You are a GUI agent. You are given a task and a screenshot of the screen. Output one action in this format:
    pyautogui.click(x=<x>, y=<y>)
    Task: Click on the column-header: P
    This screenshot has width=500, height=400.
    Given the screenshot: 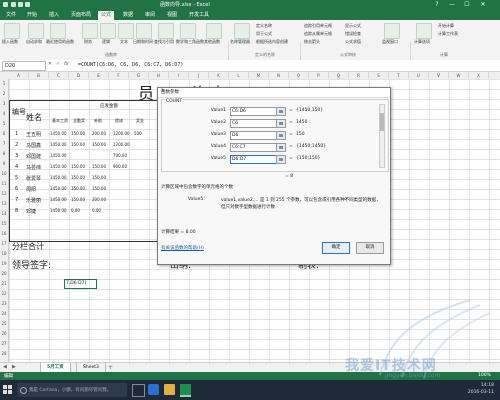 What is the action you would take?
    pyautogui.click(x=319, y=75)
    